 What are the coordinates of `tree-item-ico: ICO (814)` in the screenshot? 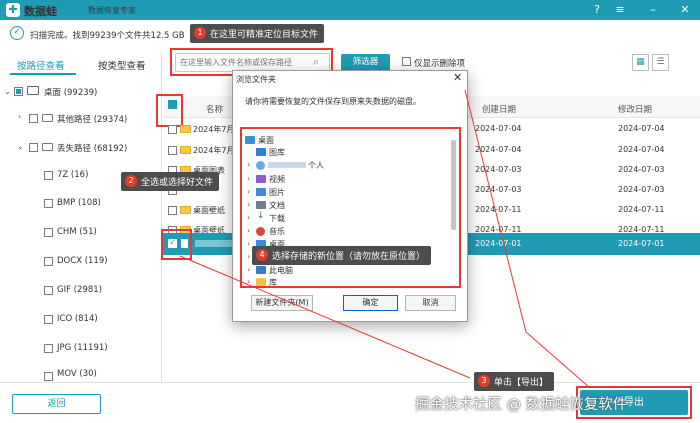 It's located at (77, 319).